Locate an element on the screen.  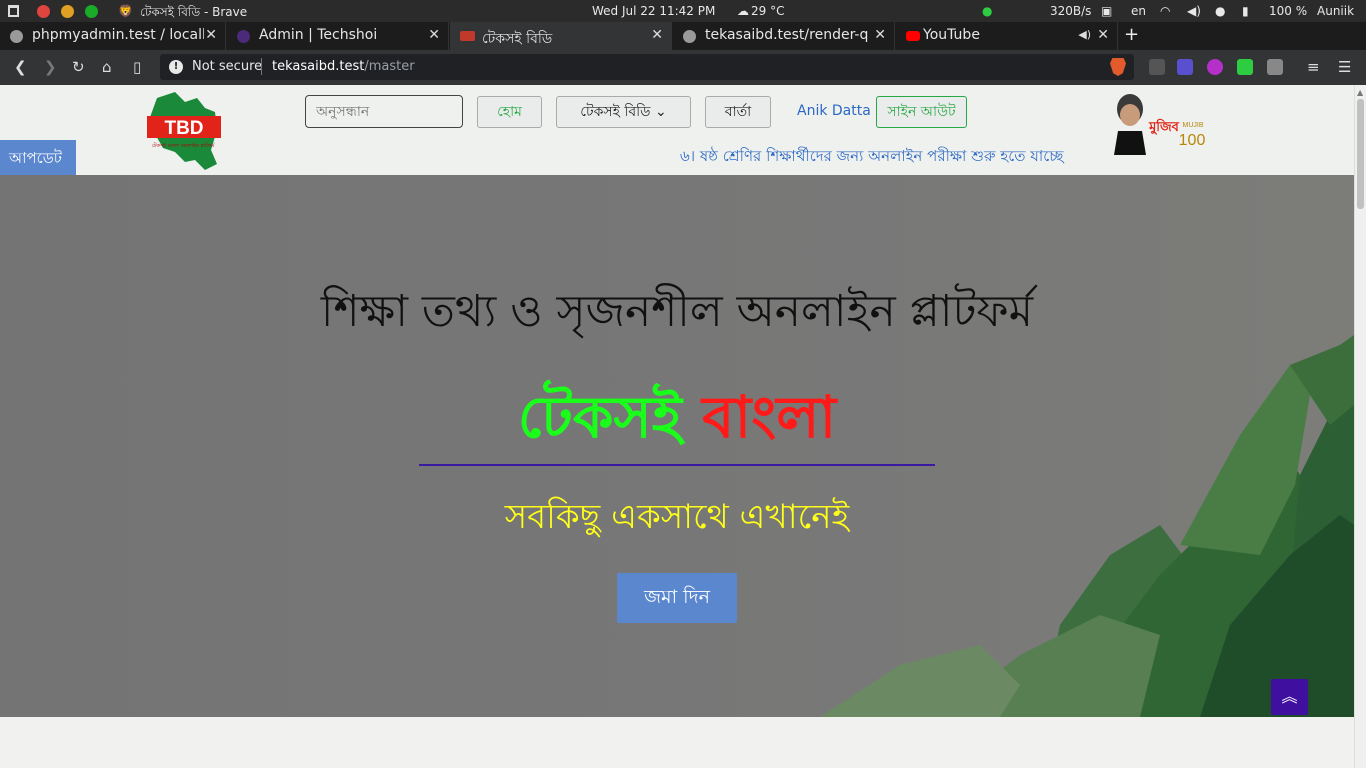
tab-phpmyadmin: phpmyadmin.test / localho ✕ is located at coordinates (113, 36).